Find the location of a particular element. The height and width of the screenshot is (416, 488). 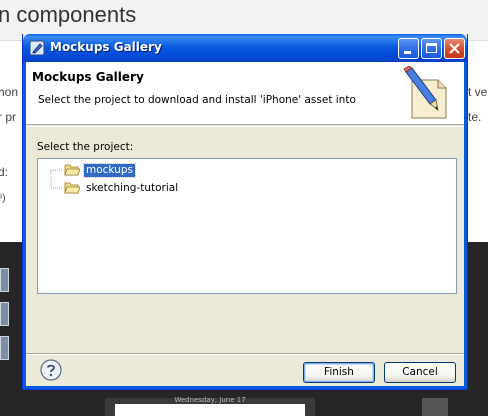

background-phone-screen: Wednesday, June 17 is located at coordinates (210, 406).